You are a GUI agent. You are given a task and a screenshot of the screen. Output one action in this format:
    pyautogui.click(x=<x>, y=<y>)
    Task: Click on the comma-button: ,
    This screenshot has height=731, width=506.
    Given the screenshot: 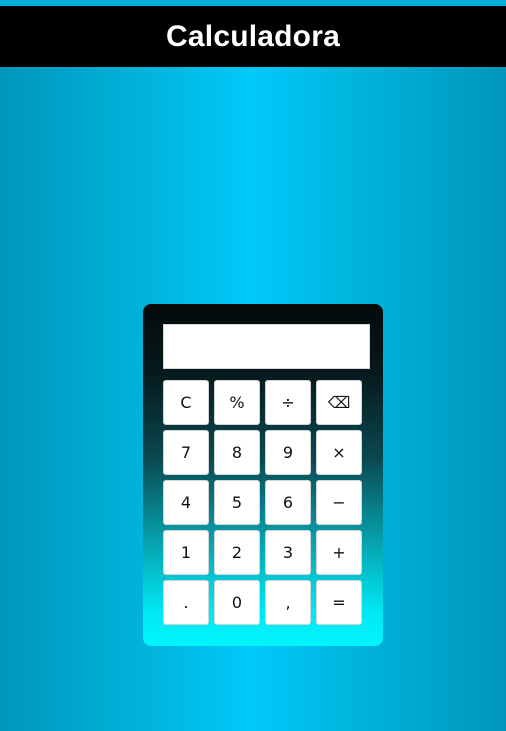 What is the action you would take?
    pyautogui.click(x=288, y=602)
    